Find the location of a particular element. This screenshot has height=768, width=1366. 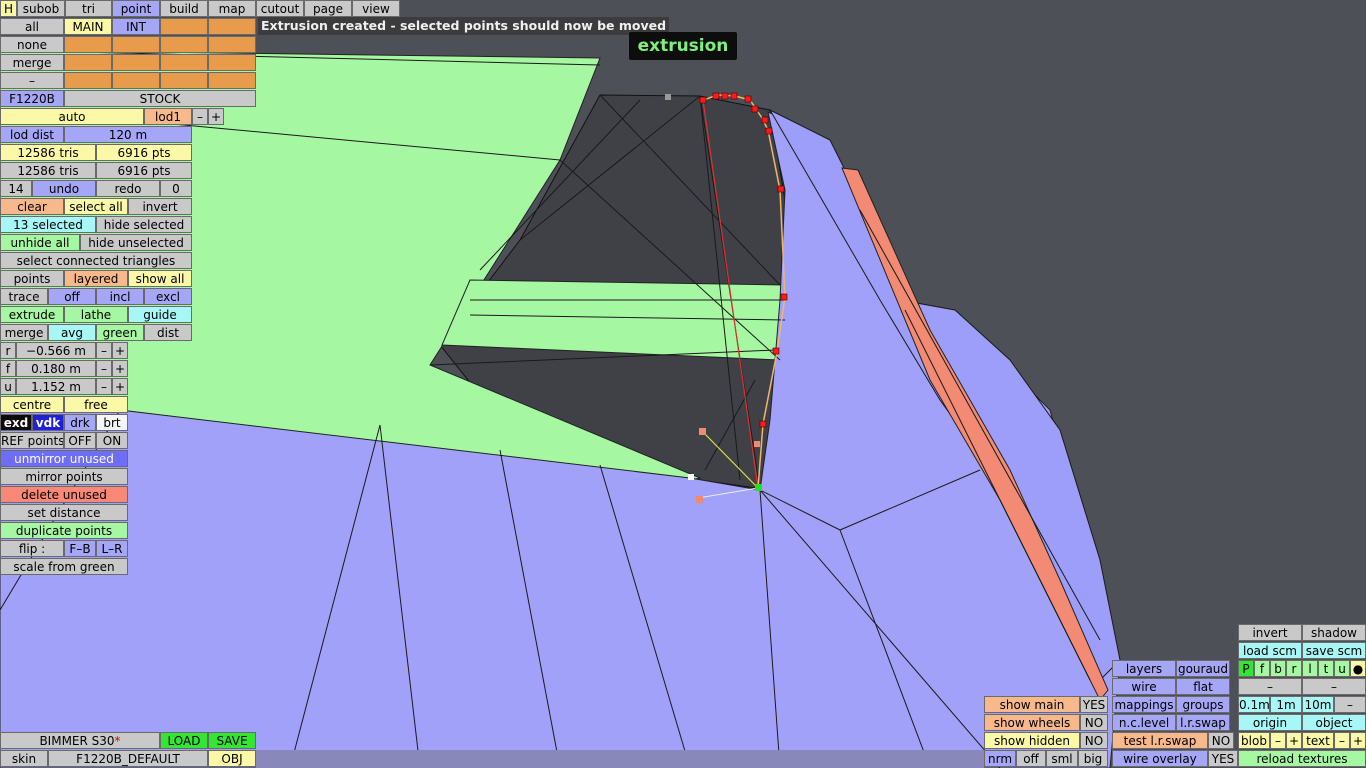

show-all-button: show all is located at coordinates (160, 278).